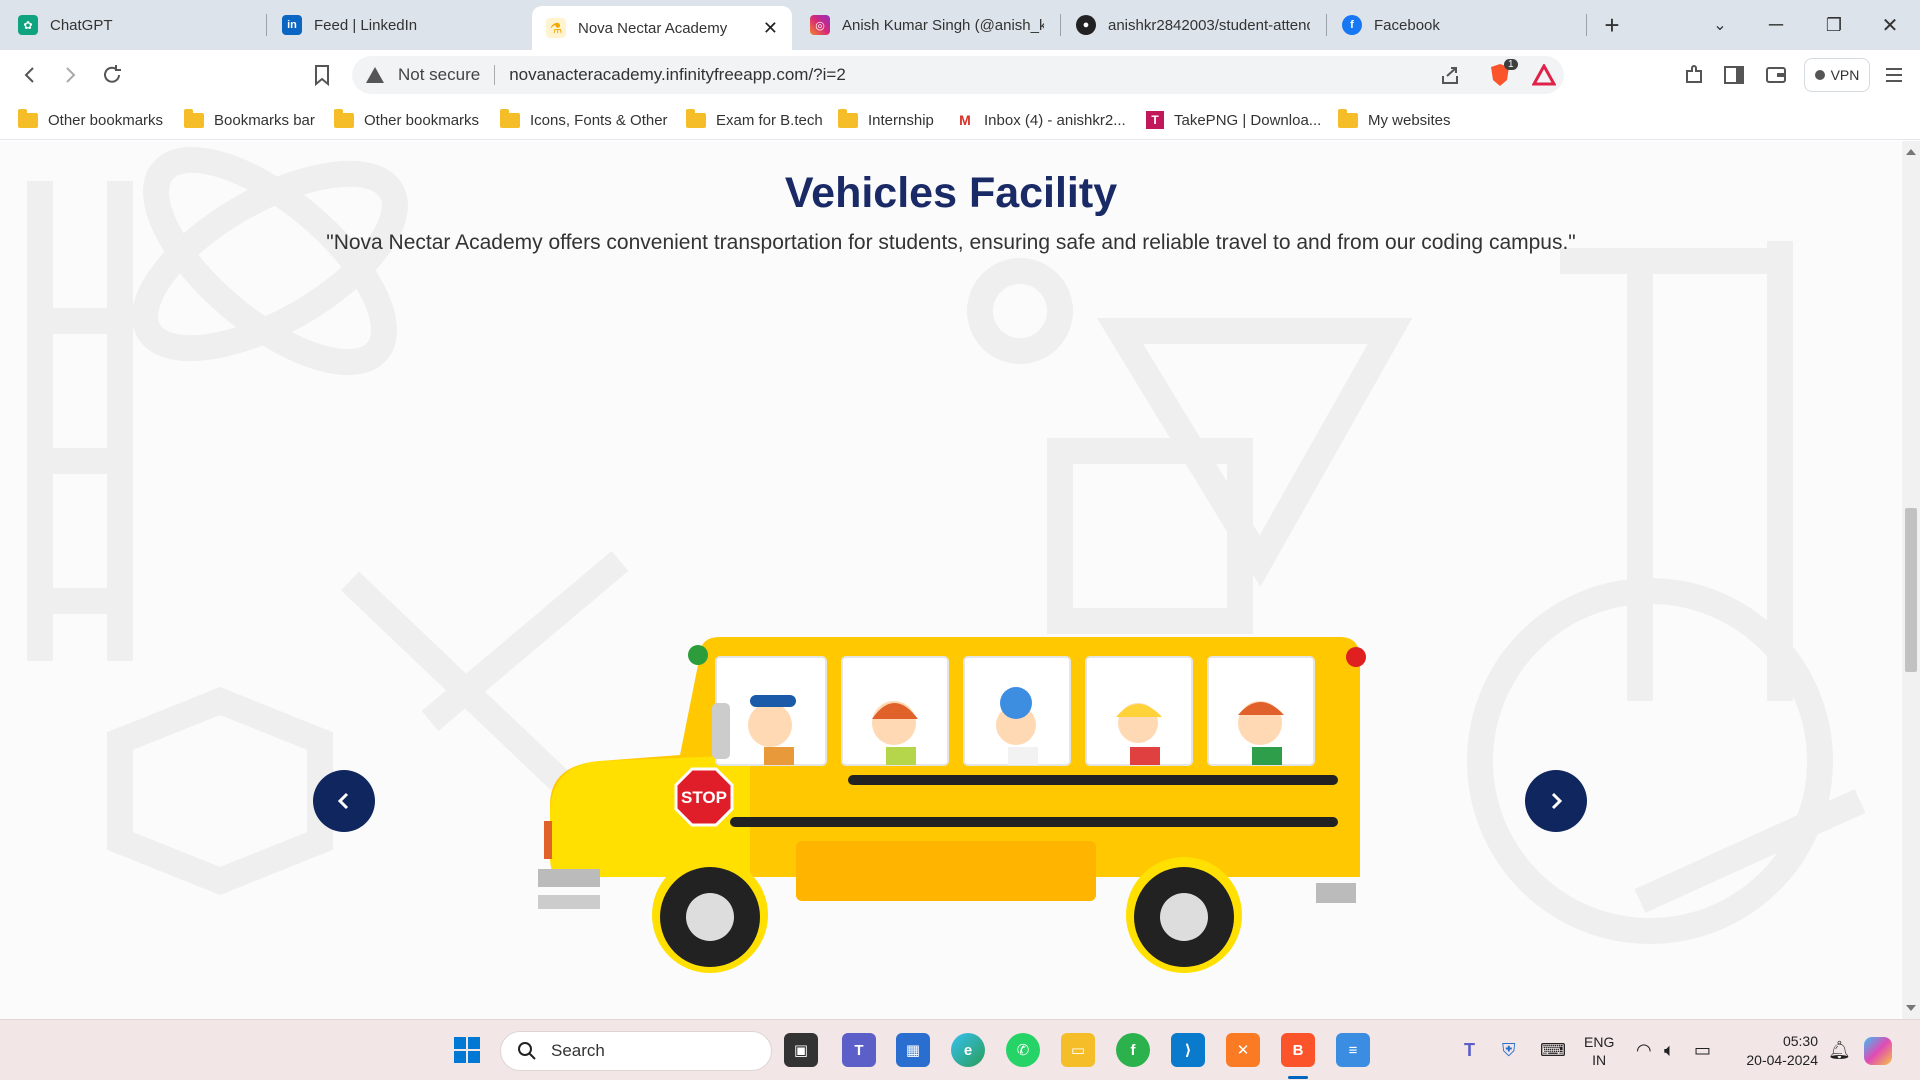 This screenshot has height=1081, width=1920. Describe the element at coordinates (653, 28) in the screenshot. I see `tab-title: Nova Nectar Academy` at that location.